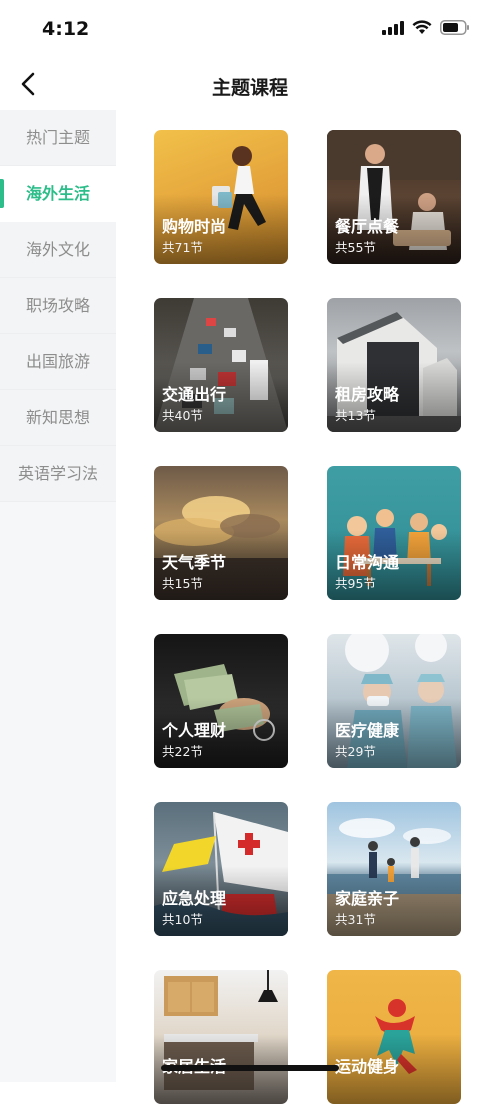  I want to click on course-lesson-count: 共71节, so click(182, 247).